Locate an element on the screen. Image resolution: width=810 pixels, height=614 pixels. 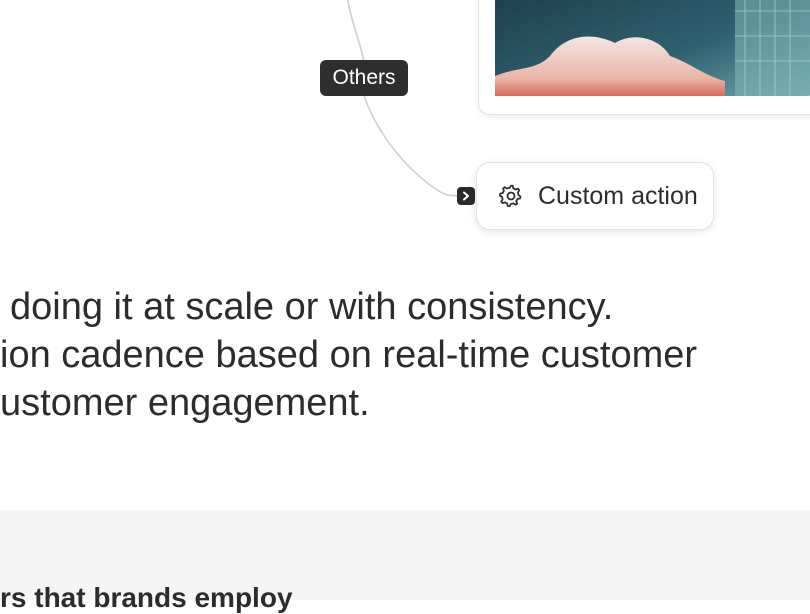
body-line: doing it at scale or with consistency. is located at coordinates (312, 307).